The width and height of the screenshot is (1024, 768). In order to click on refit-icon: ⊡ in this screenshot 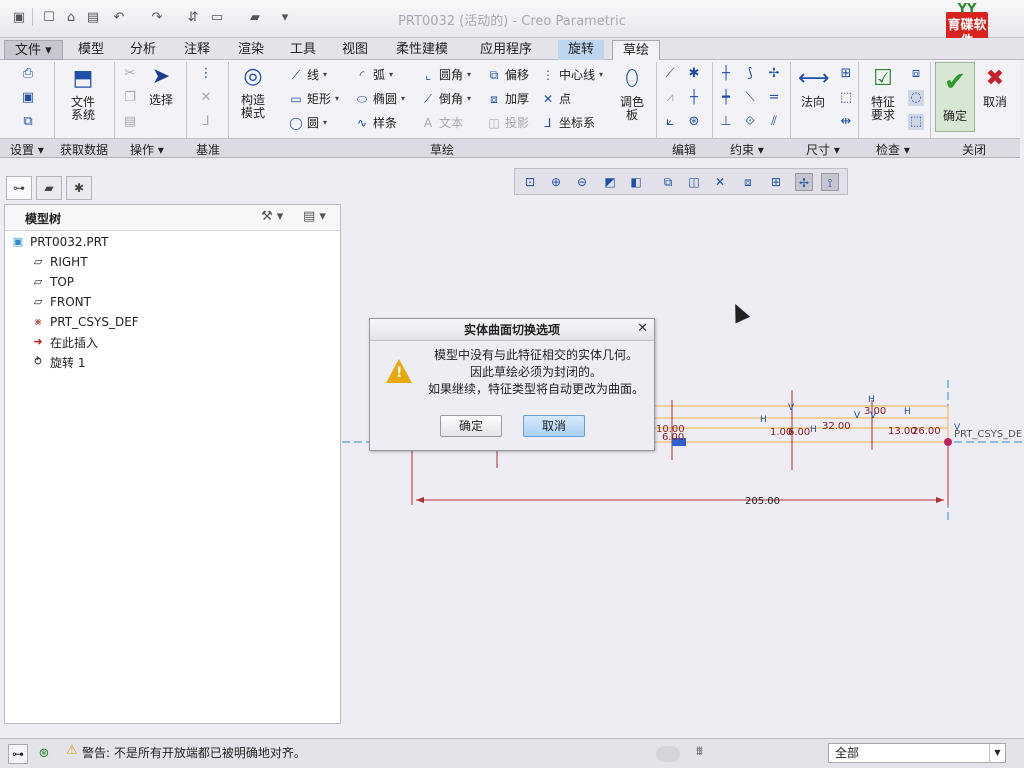, I will do `click(530, 182)`.